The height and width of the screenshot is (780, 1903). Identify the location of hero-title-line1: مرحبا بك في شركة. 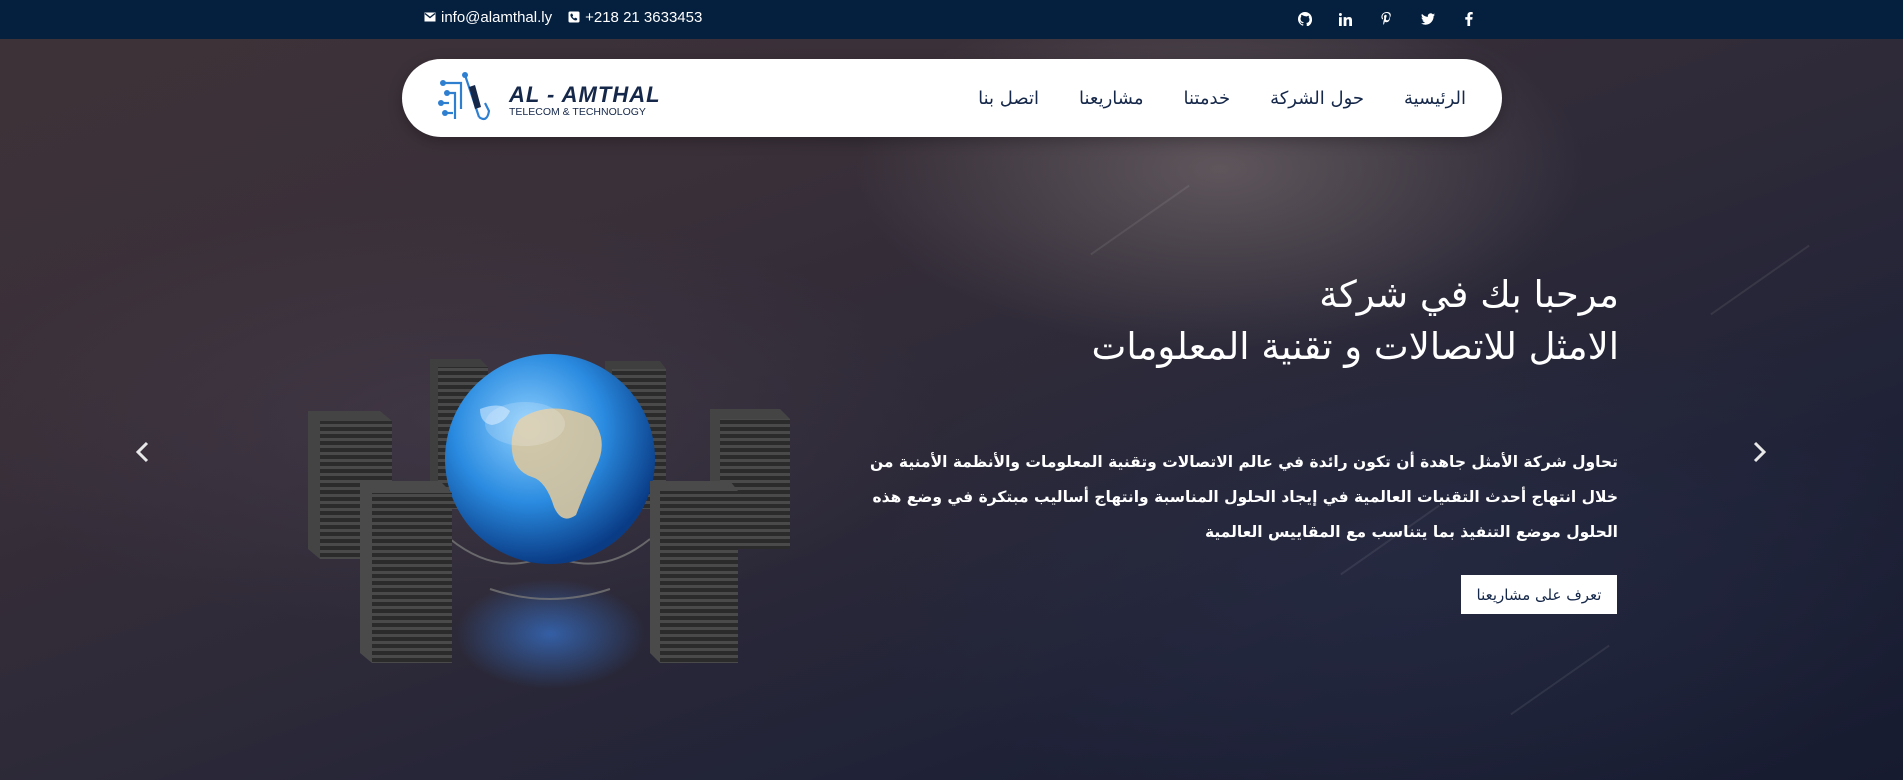
(1469, 294).